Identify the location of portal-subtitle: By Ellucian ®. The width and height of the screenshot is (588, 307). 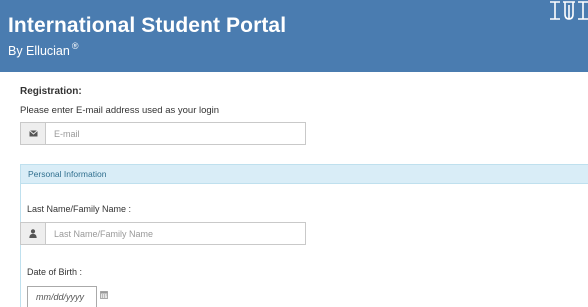
(43, 50).